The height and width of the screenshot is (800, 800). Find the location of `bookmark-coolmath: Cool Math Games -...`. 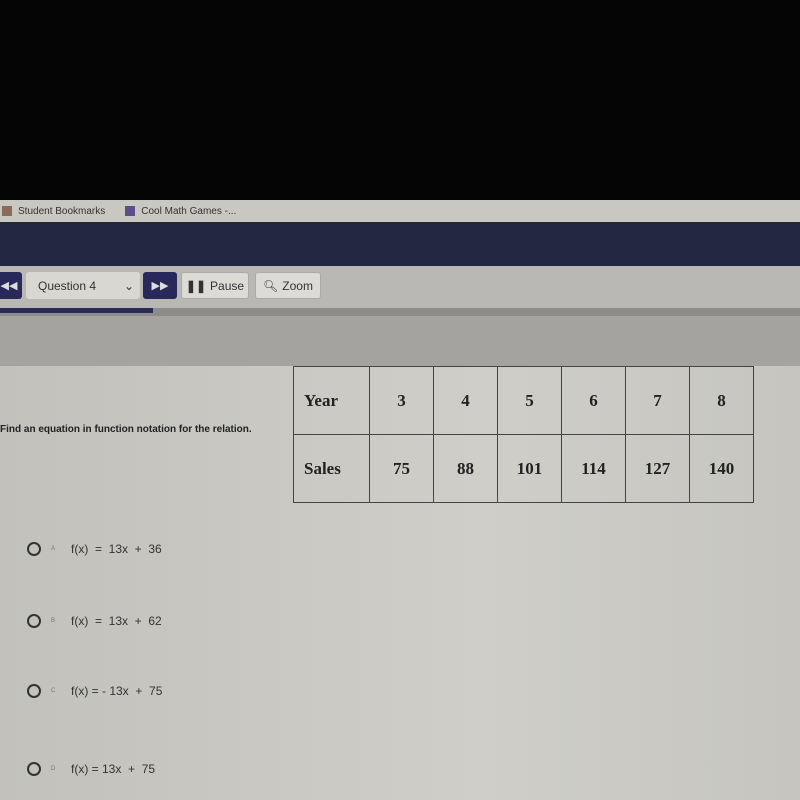

bookmark-coolmath: Cool Math Games -... is located at coordinates (188, 211).